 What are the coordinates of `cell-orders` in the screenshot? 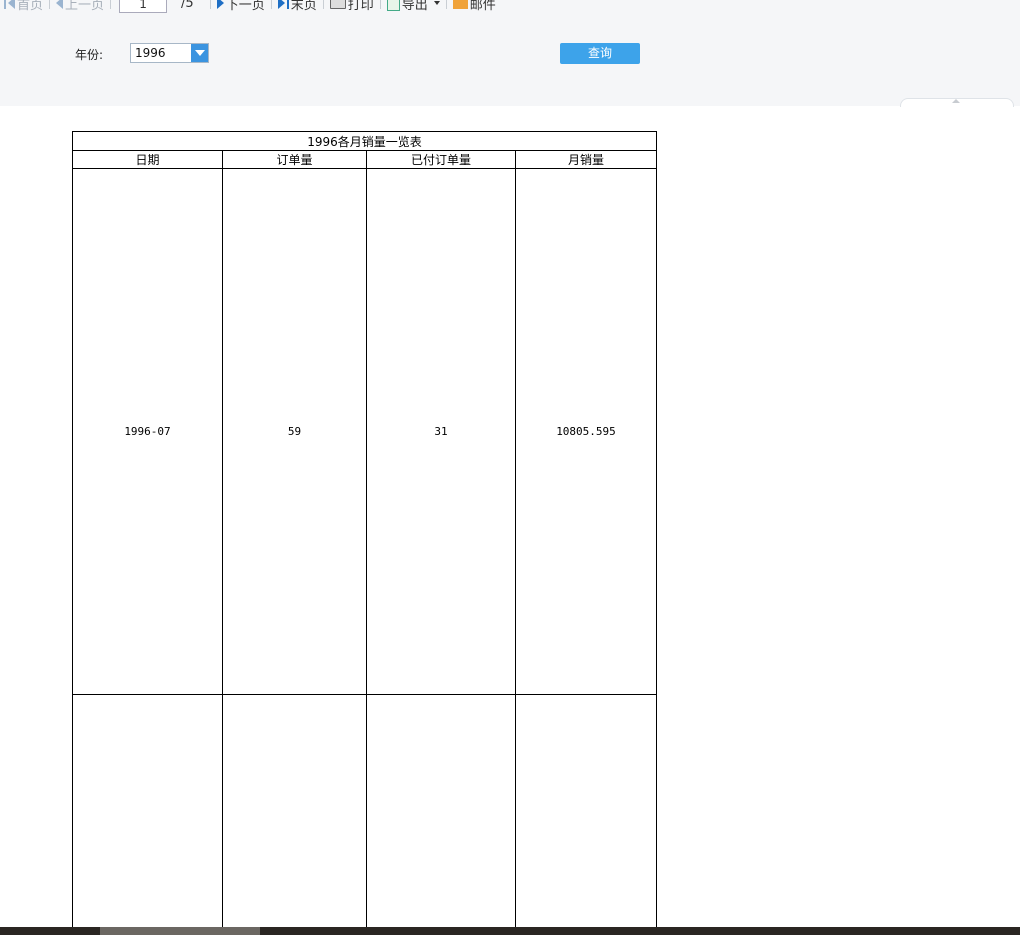 It's located at (294, 811).